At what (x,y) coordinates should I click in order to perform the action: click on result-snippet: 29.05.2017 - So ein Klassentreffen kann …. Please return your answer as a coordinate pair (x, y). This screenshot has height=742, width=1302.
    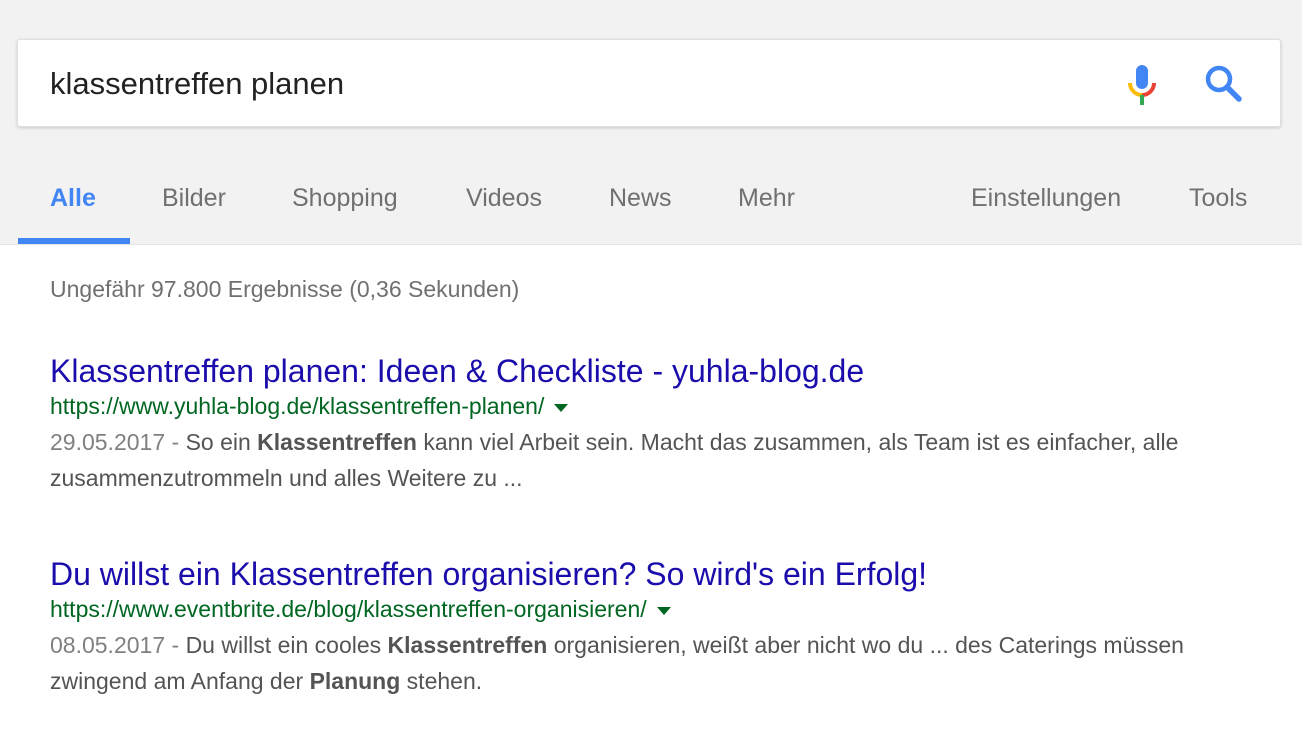
    Looking at the image, I should click on (660, 460).